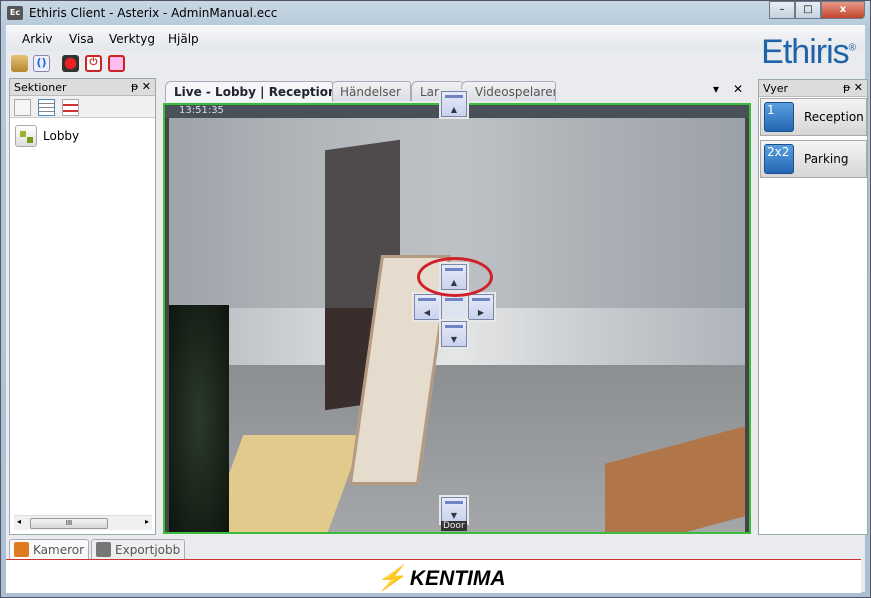 The height and width of the screenshot is (598, 871). Describe the element at coordinates (454, 510) in the screenshot. I see `dock-bottom-outer: ▼` at that location.